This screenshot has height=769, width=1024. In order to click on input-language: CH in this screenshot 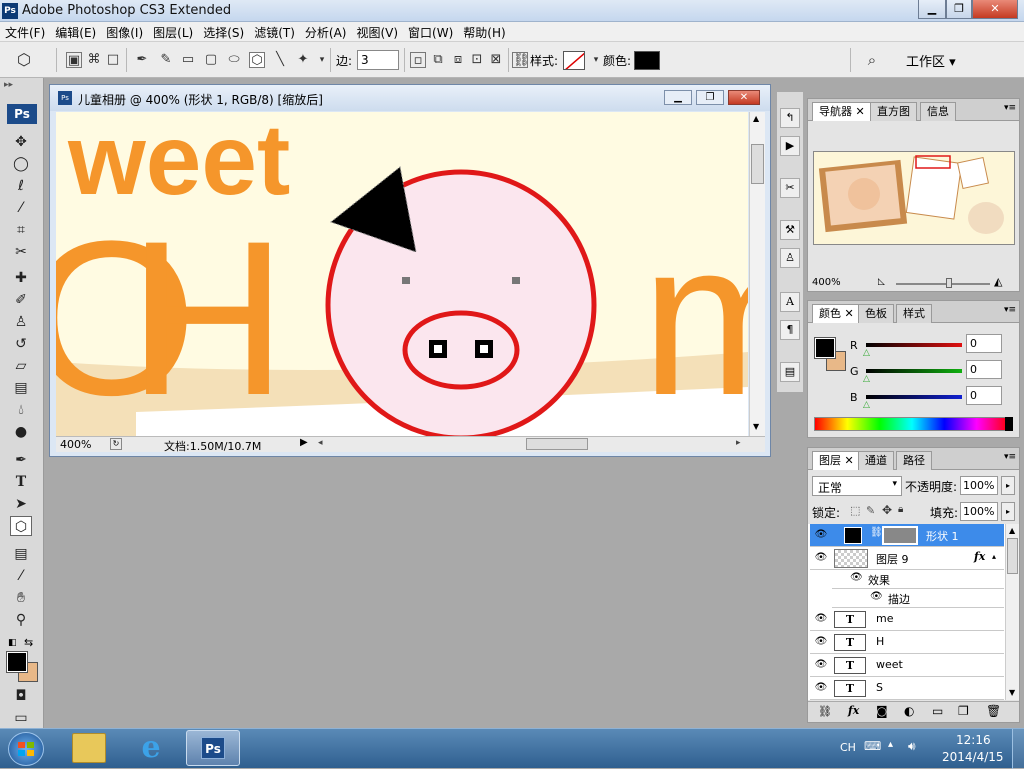, I will do `click(848, 747)`.